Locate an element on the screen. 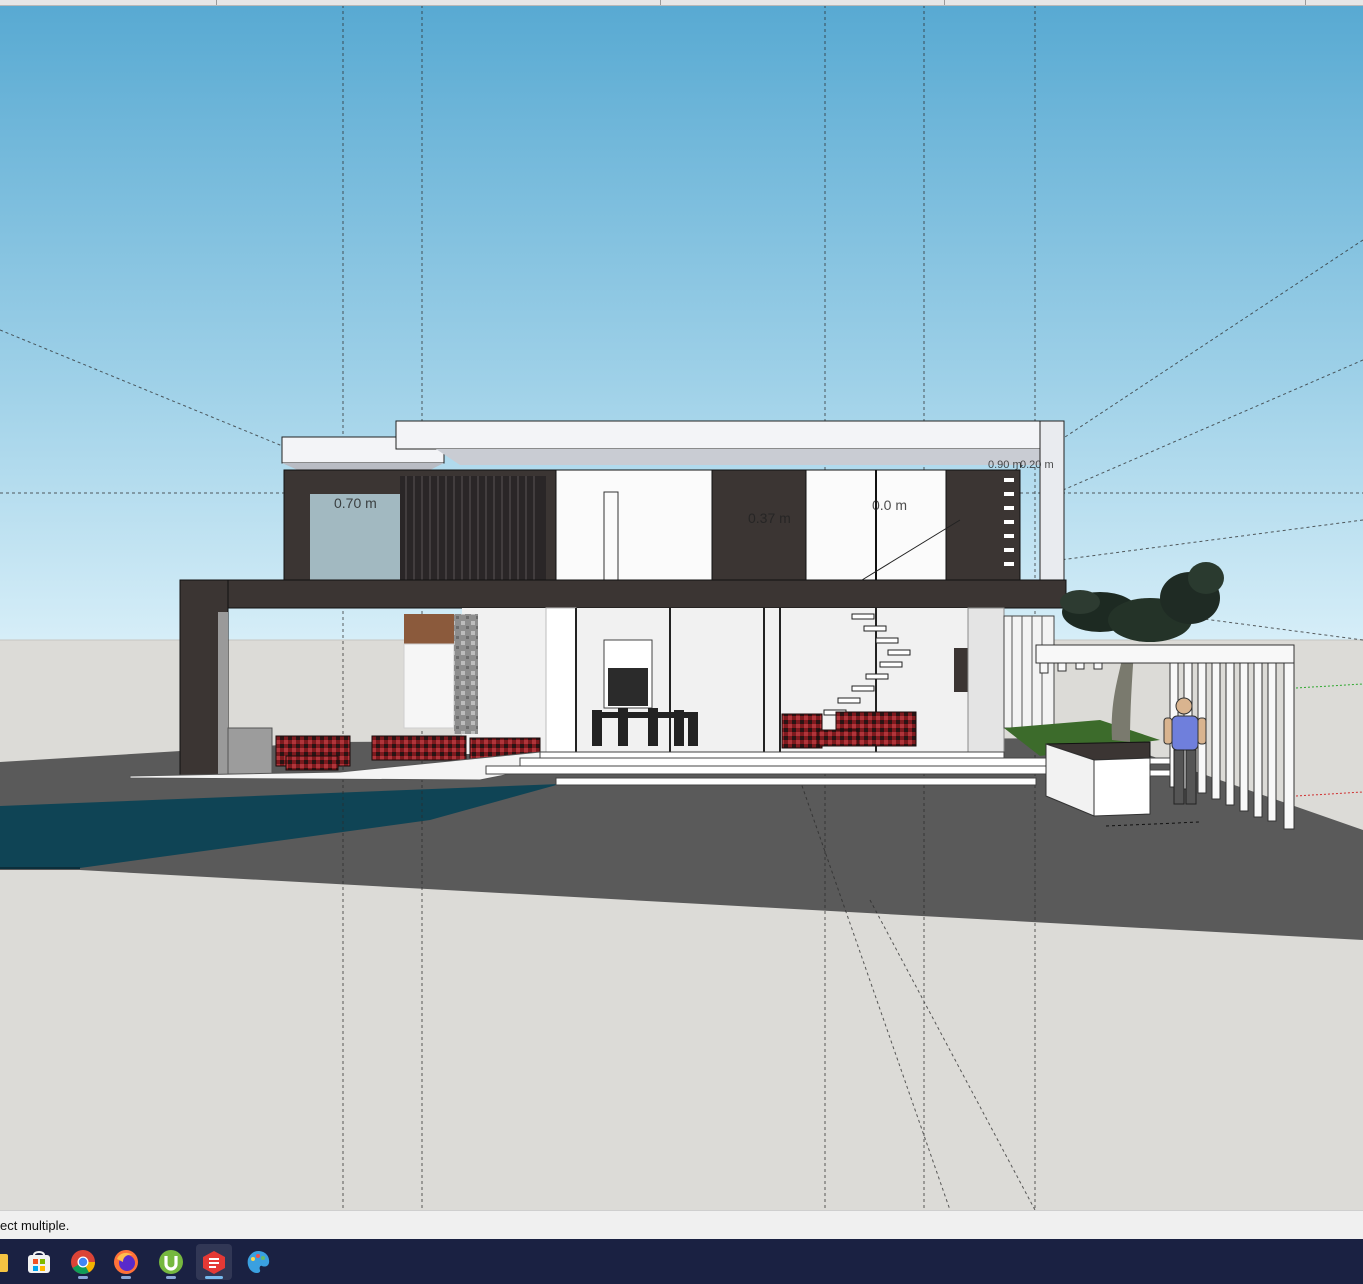  dimension-label: 0.20 m is located at coordinates (1037, 465).